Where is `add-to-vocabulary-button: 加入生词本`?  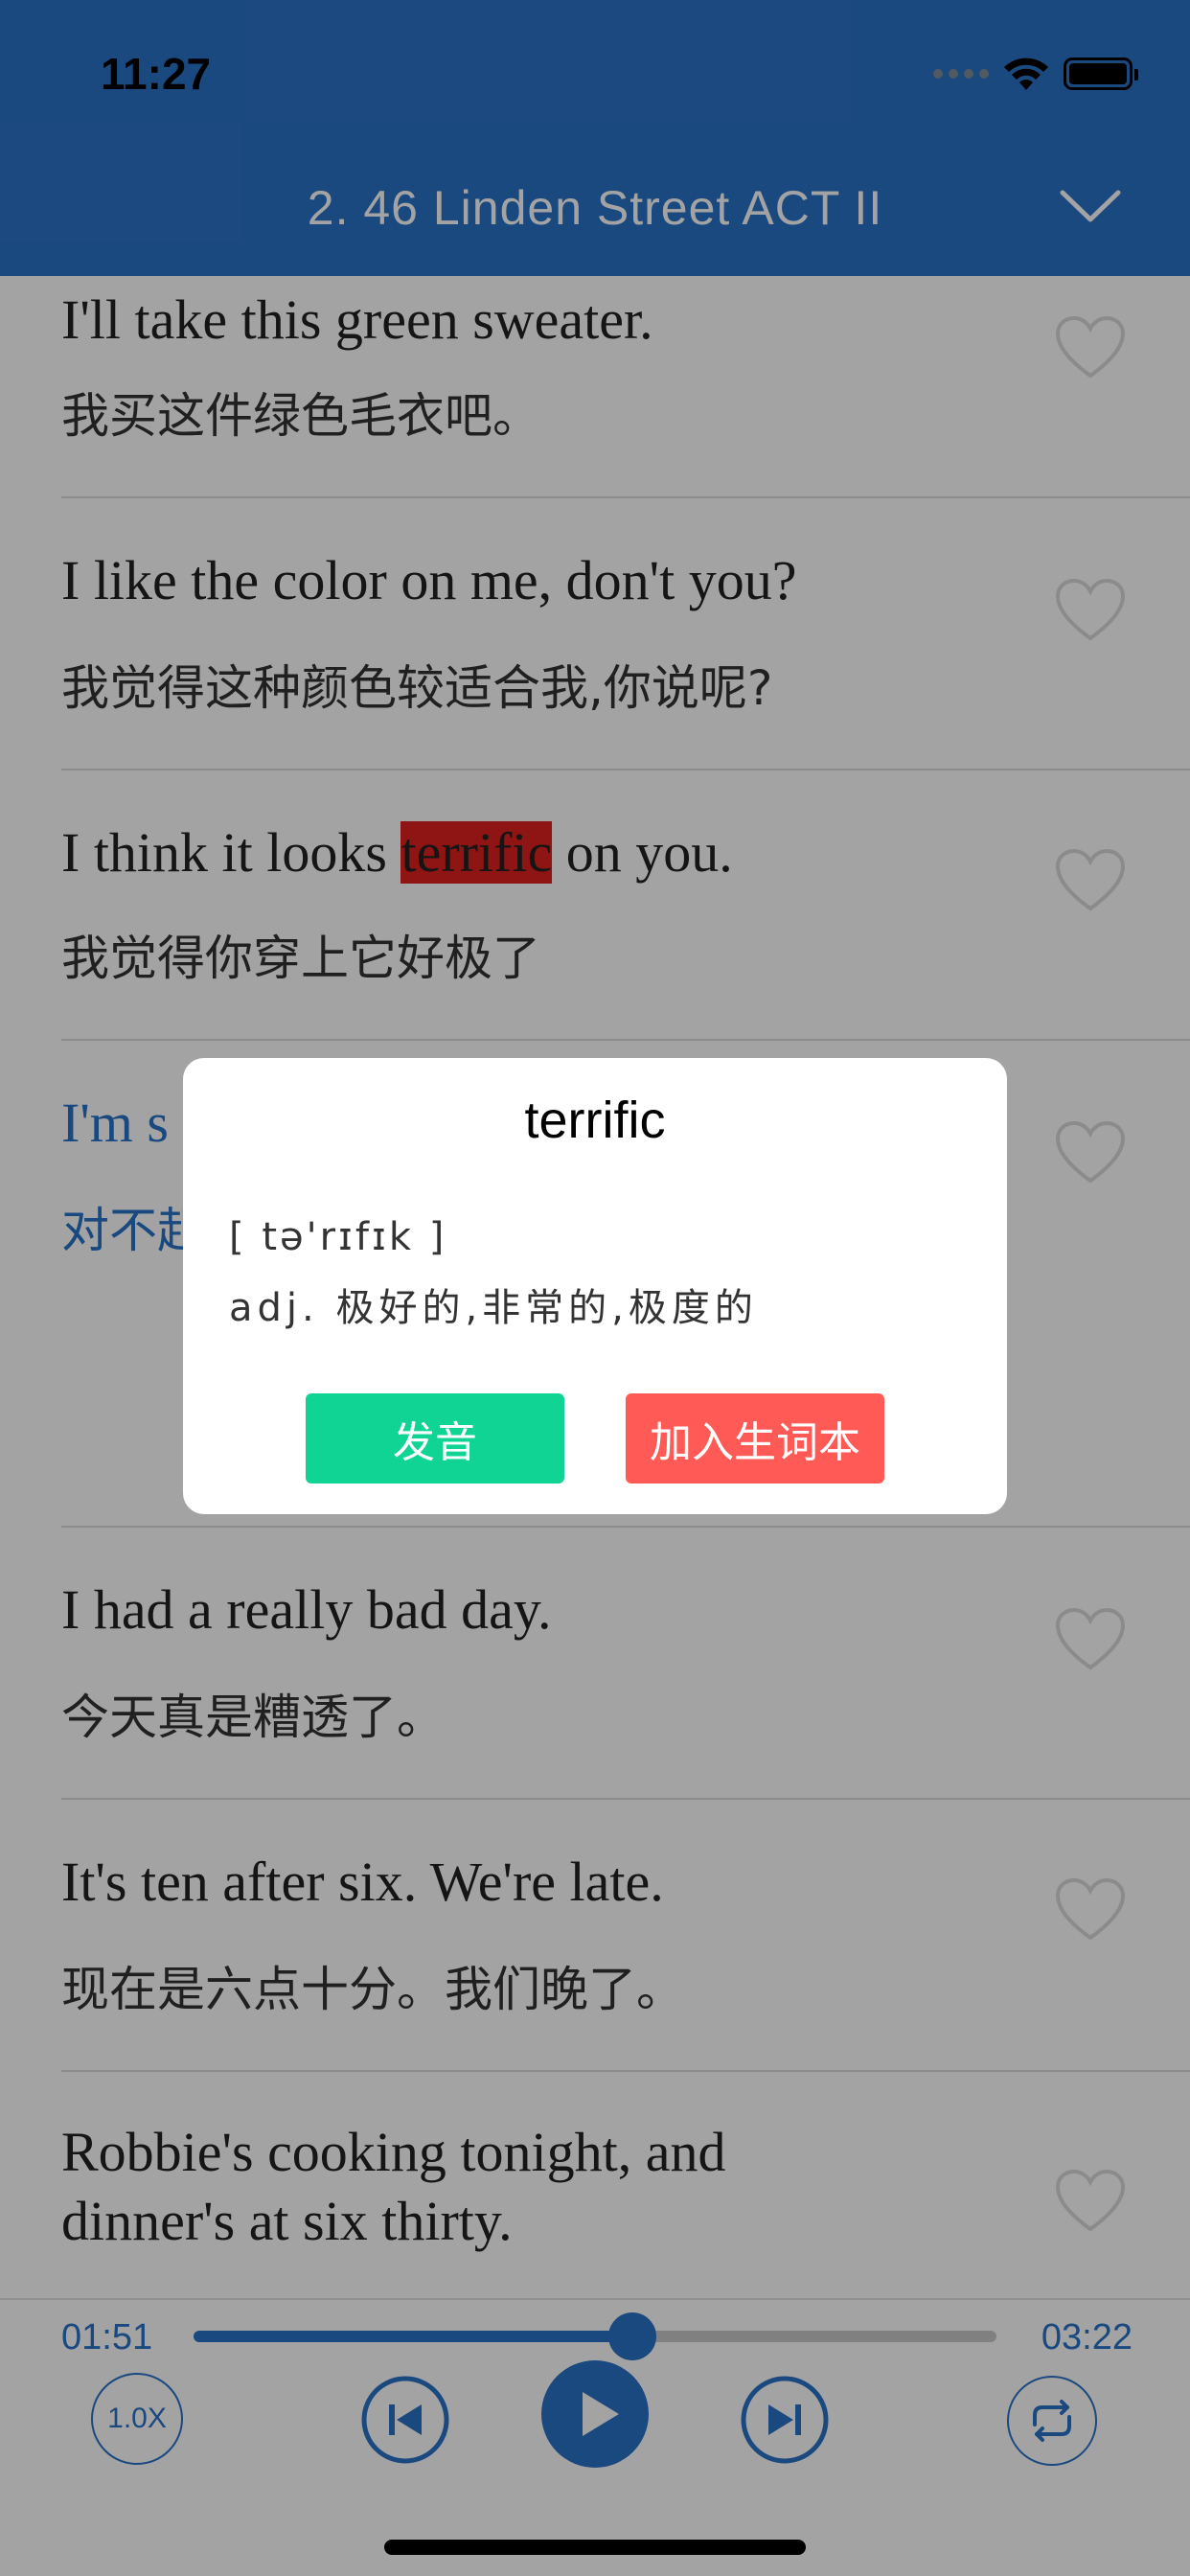
add-to-vocabulary-button: 加入生词本 is located at coordinates (755, 1438).